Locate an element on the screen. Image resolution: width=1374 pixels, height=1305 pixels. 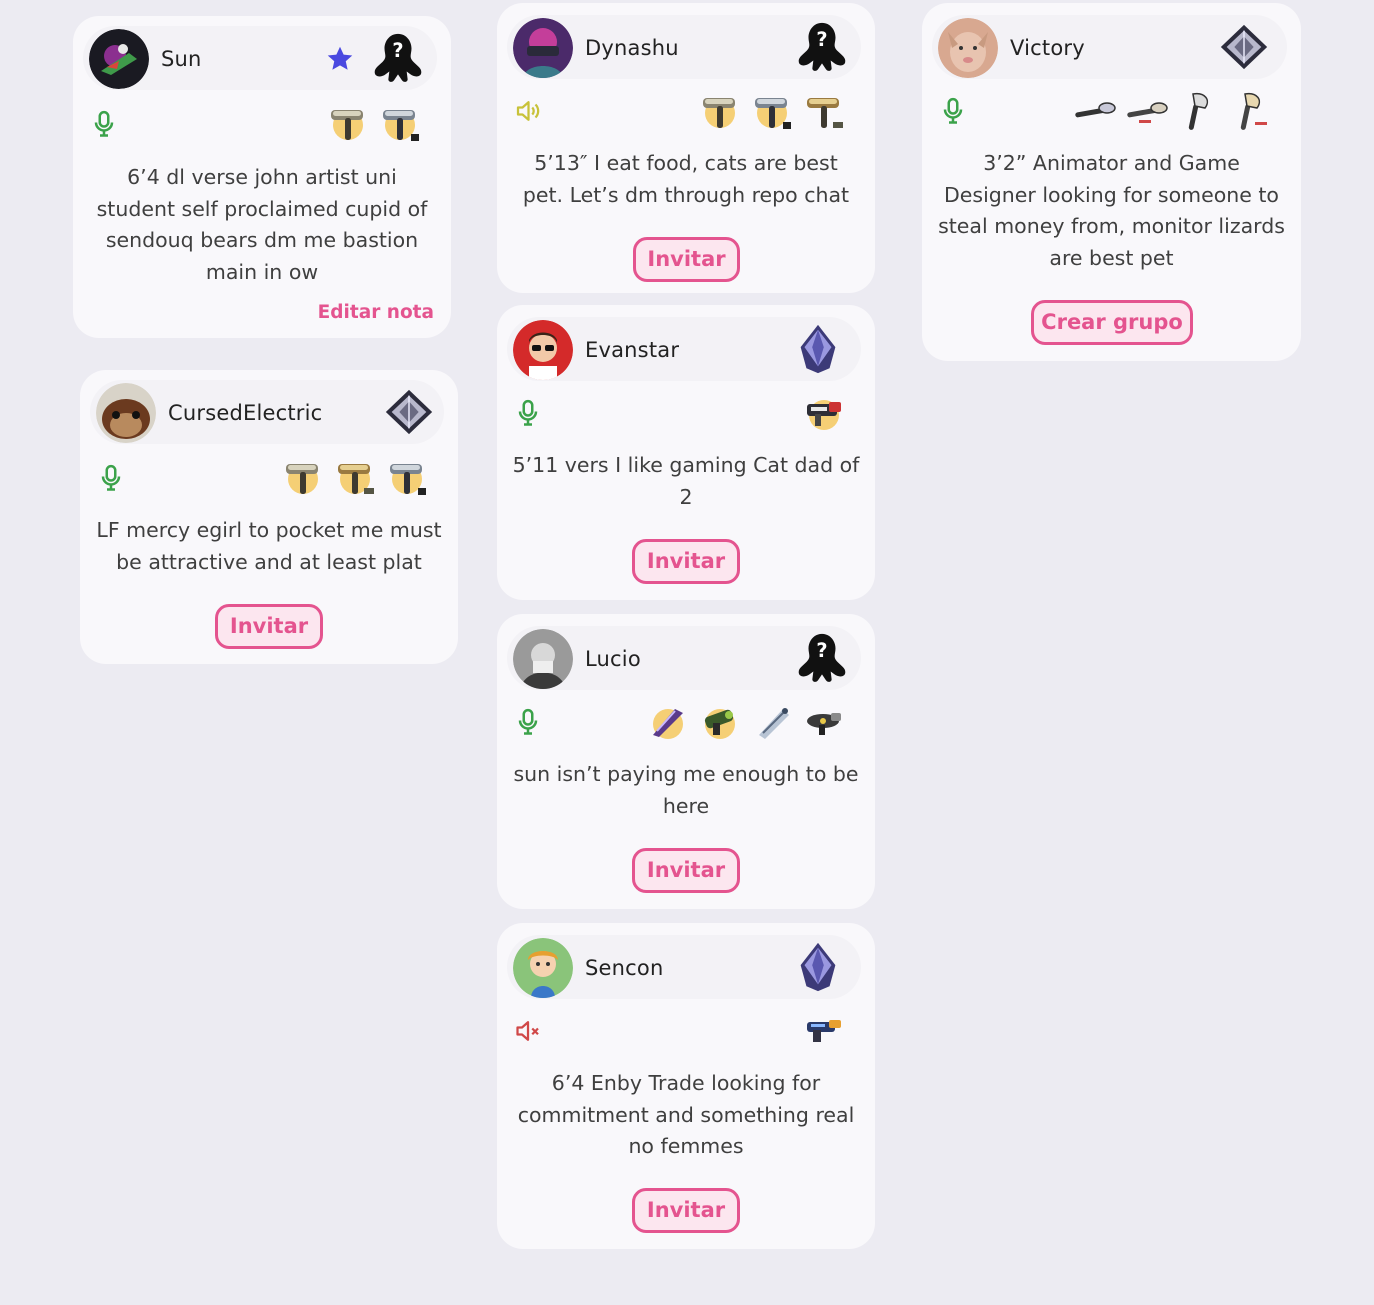
username: Evanstar is located at coordinates (632, 350).